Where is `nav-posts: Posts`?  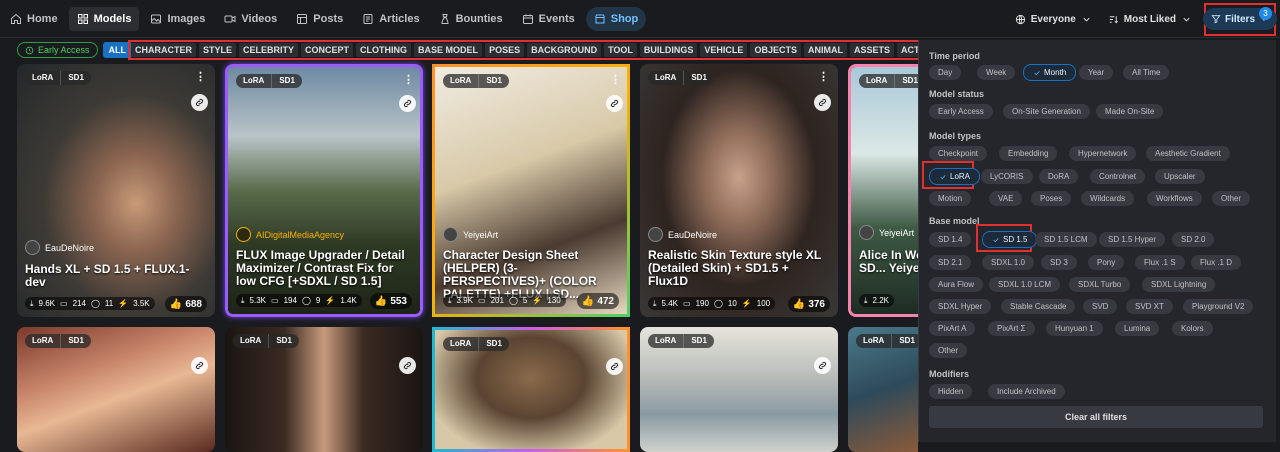
nav-posts: Posts is located at coordinates (319, 19).